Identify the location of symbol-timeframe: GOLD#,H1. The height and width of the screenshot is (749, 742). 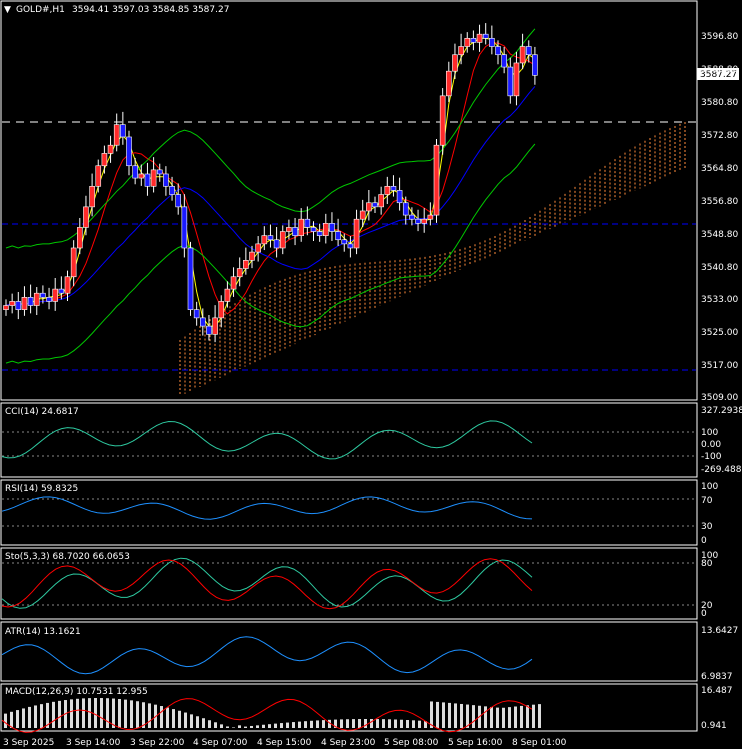
(40, 10).